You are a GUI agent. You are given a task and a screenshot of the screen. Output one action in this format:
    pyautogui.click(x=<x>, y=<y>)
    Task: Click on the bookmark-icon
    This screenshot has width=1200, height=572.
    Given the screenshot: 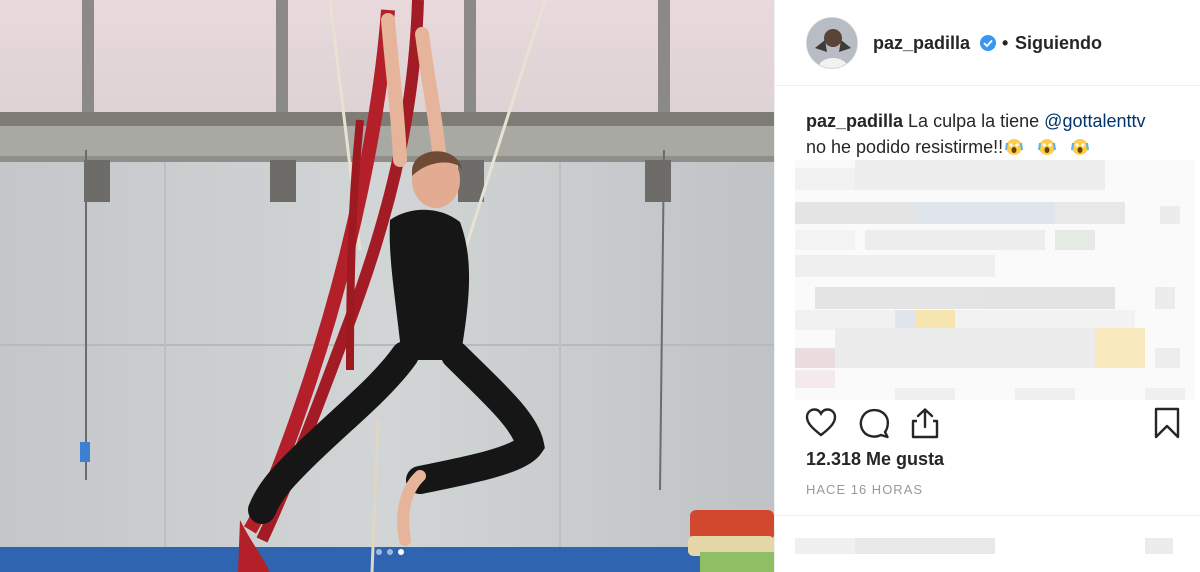 What is the action you would take?
    pyautogui.click(x=1167, y=423)
    